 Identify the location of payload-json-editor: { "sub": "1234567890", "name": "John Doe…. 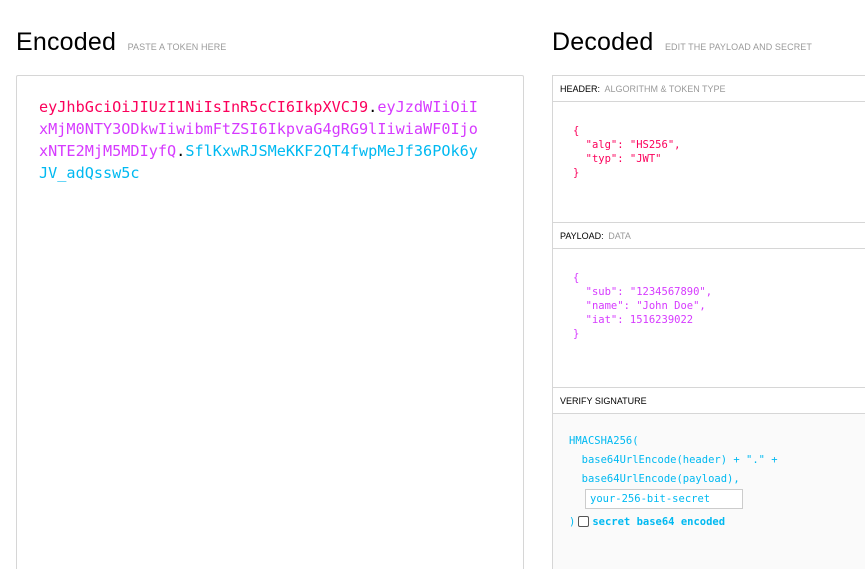
(709, 306).